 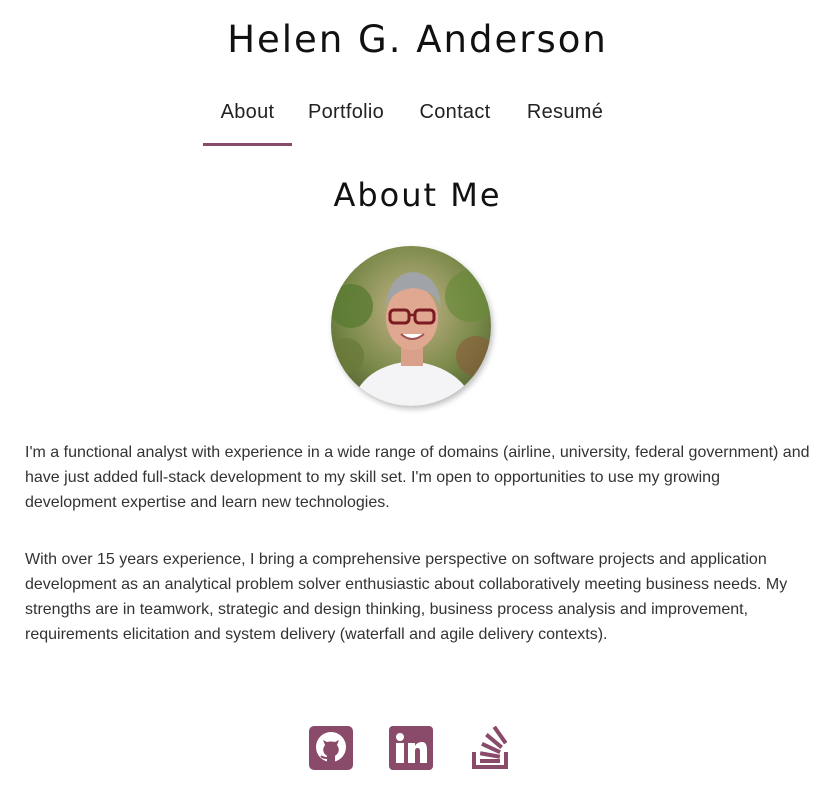 What do you see at coordinates (455, 112) in the screenshot?
I see `nav-item-label: Contact` at bounding box center [455, 112].